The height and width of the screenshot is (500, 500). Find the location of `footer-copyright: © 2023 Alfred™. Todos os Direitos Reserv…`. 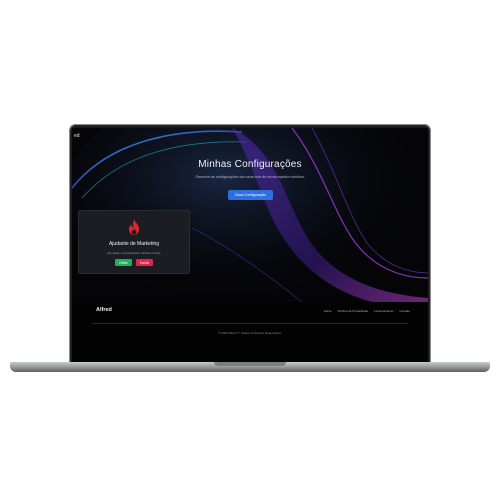

footer-copyright: © 2023 Alfred™. Todos os Direitos Reserv… is located at coordinates (250, 333).